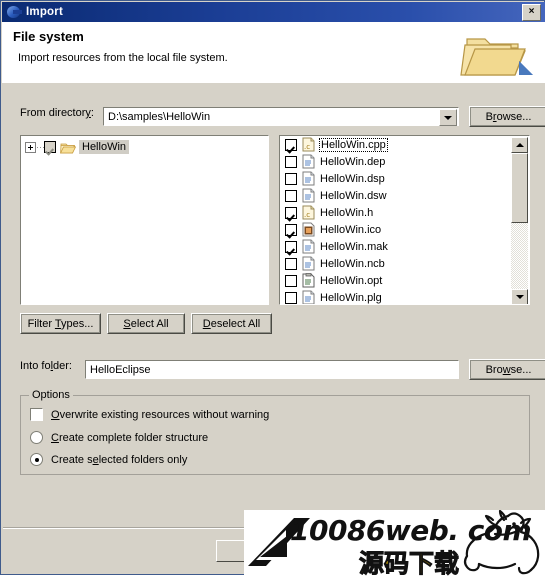 Image resolution: width=545 pixels, height=576 pixels. I want to click on file-item-label: HelloWin.opt, so click(351, 280).